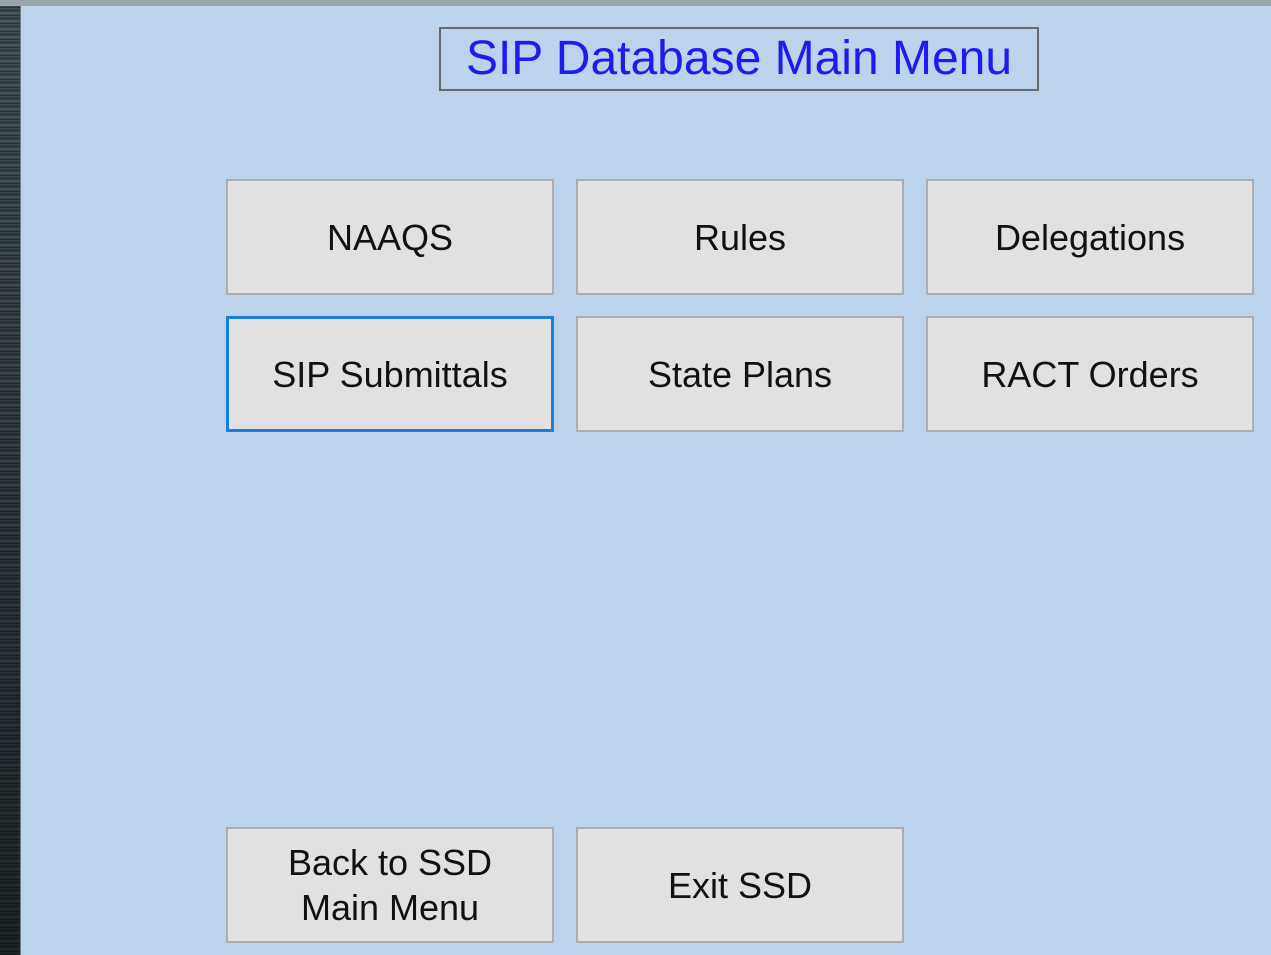 The image size is (1271, 955). I want to click on ract-orders-button: RACT Orders, so click(1090, 374).